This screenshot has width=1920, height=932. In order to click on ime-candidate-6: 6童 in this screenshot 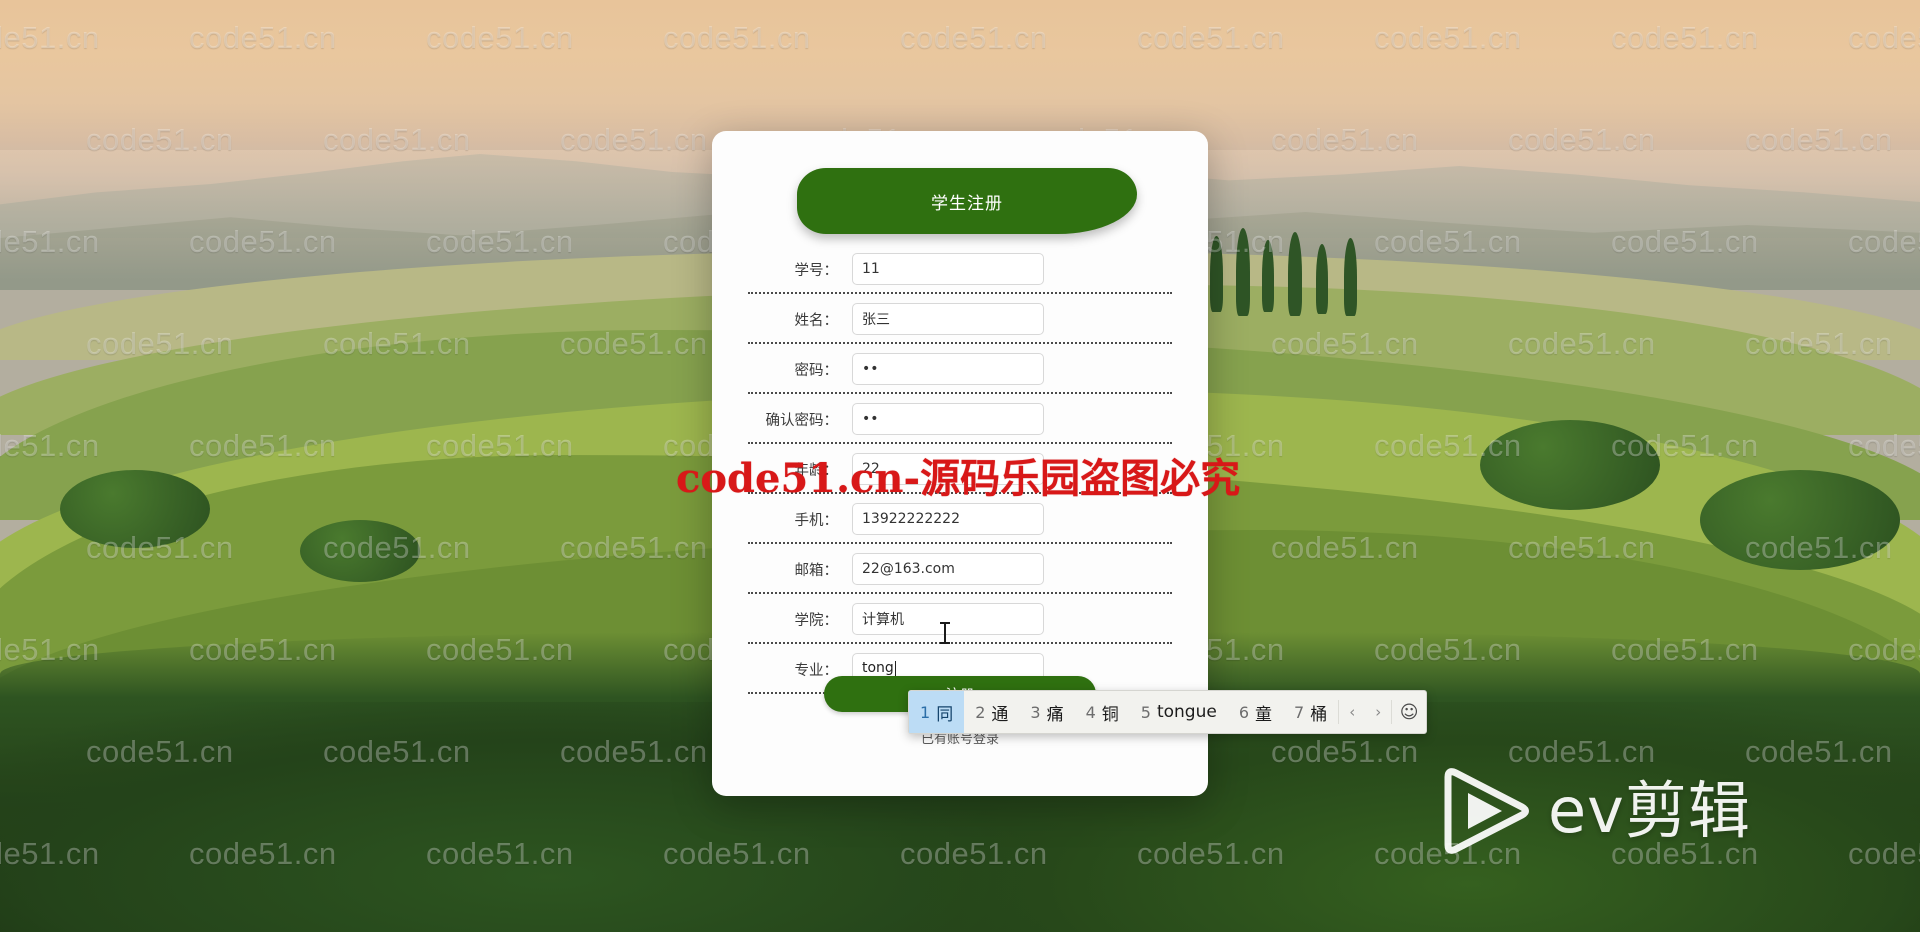, I will do `click(1255, 712)`.